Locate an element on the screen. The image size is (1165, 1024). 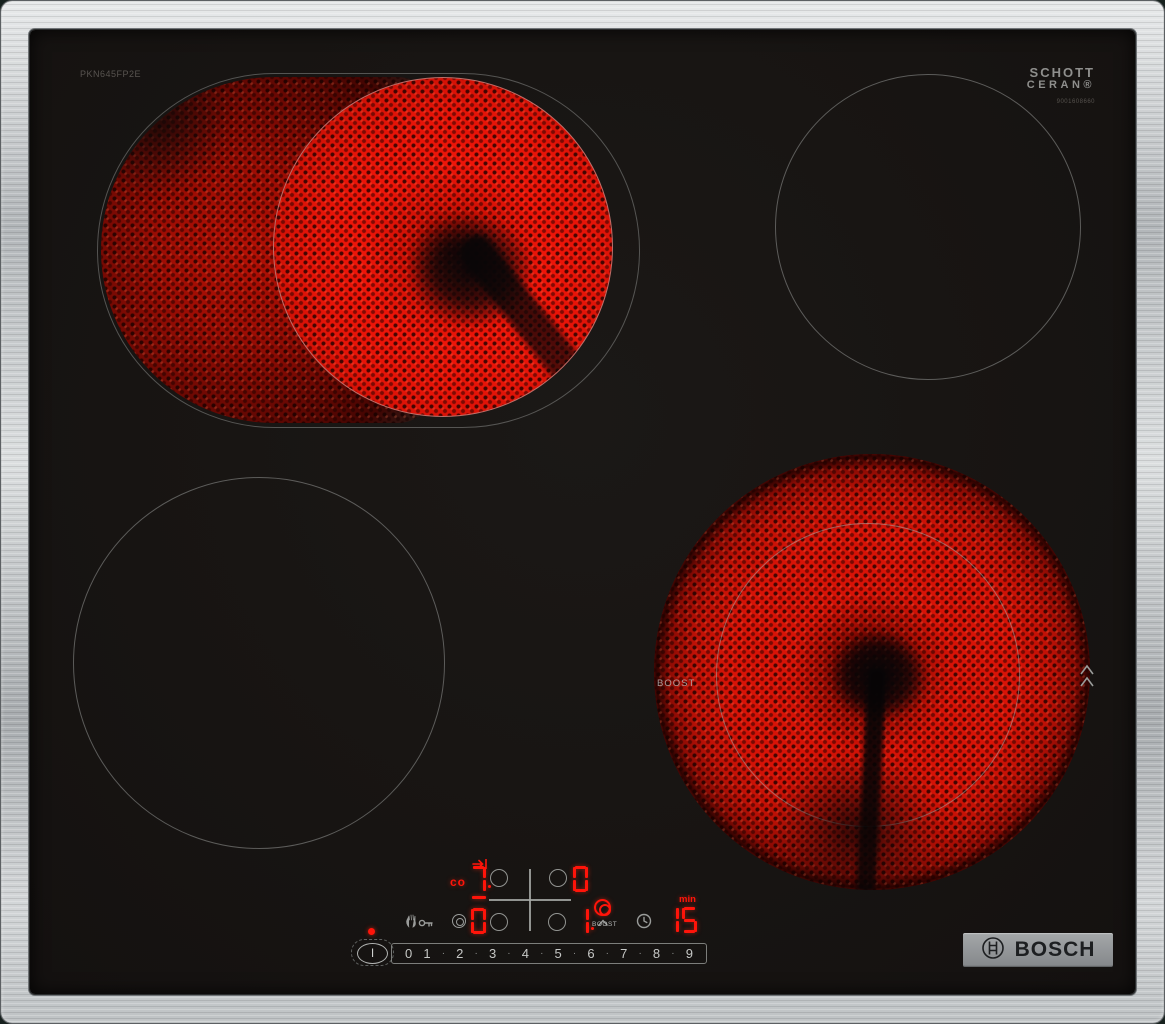
display-rear-left-level is located at coordinates (481, 882).